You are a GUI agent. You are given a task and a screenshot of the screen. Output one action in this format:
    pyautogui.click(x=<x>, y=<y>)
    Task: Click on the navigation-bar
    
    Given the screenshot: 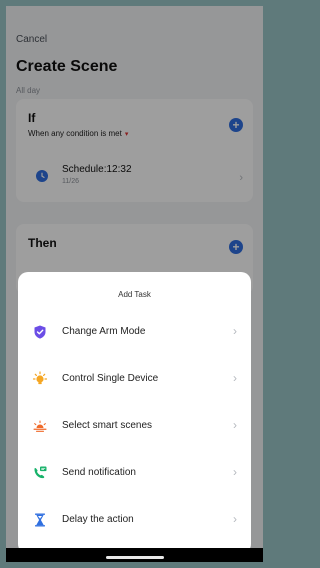 What is the action you would take?
    pyautogui.click(x=134, y=555)
    